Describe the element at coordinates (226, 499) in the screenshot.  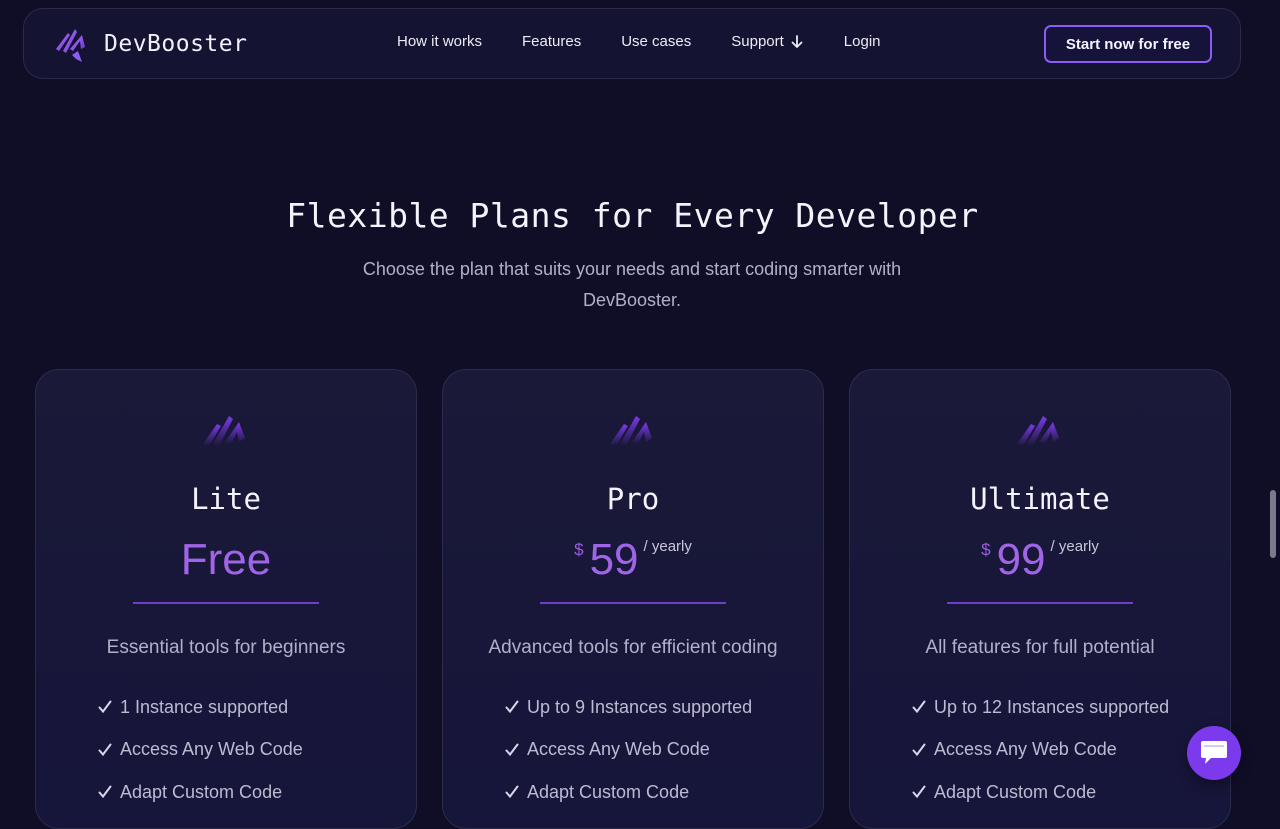
I see `plan-name: Lite` at that location.